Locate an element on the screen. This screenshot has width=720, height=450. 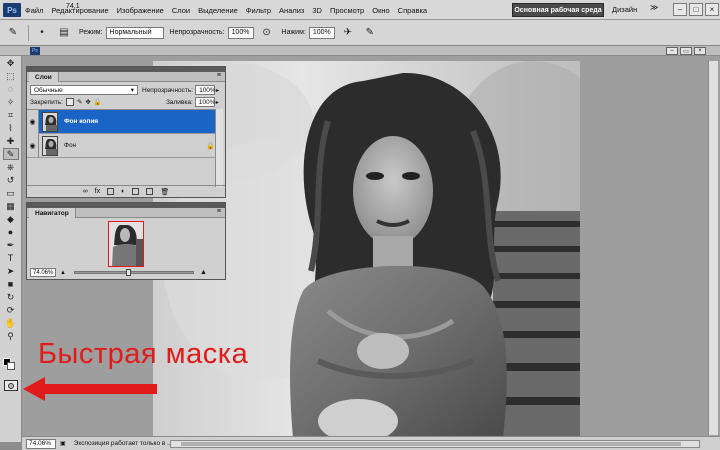
eraser-tool-icon: ▭ is located at coordinates (11, 193).